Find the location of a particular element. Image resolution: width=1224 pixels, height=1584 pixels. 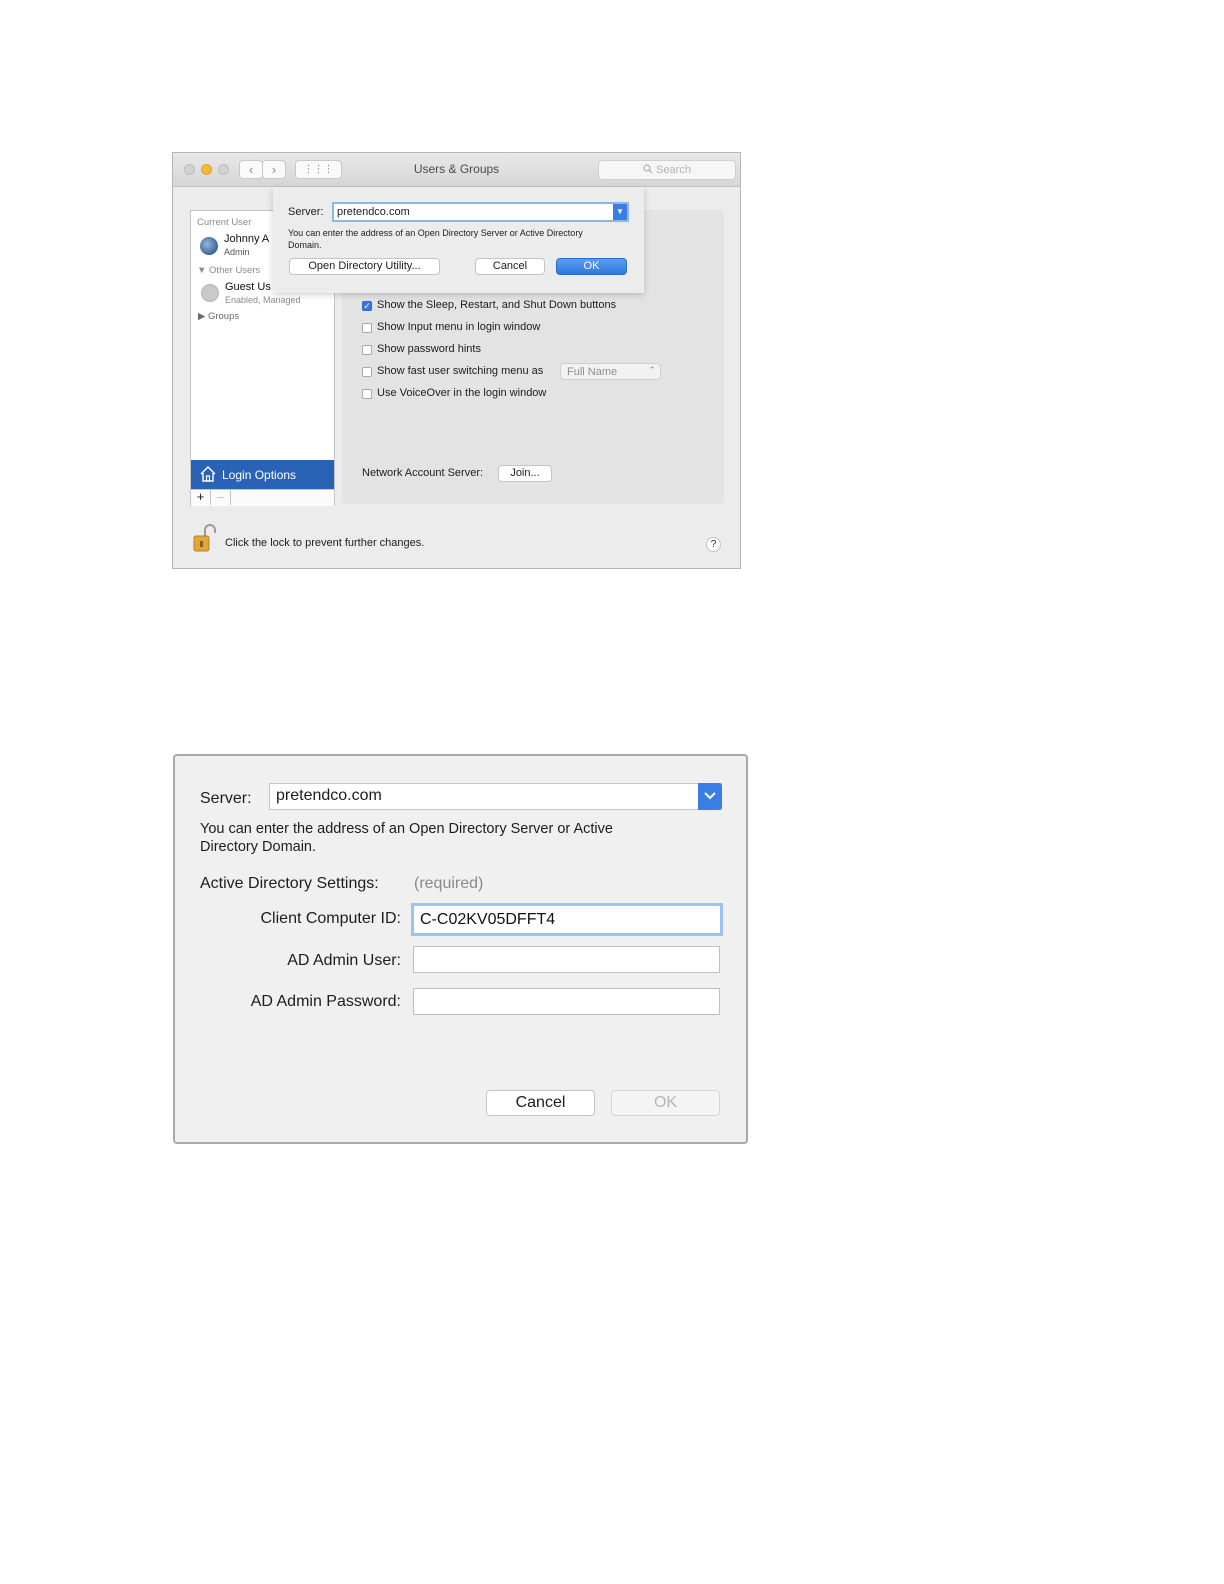

ok-button: OK is located at coordinates (591, 266).